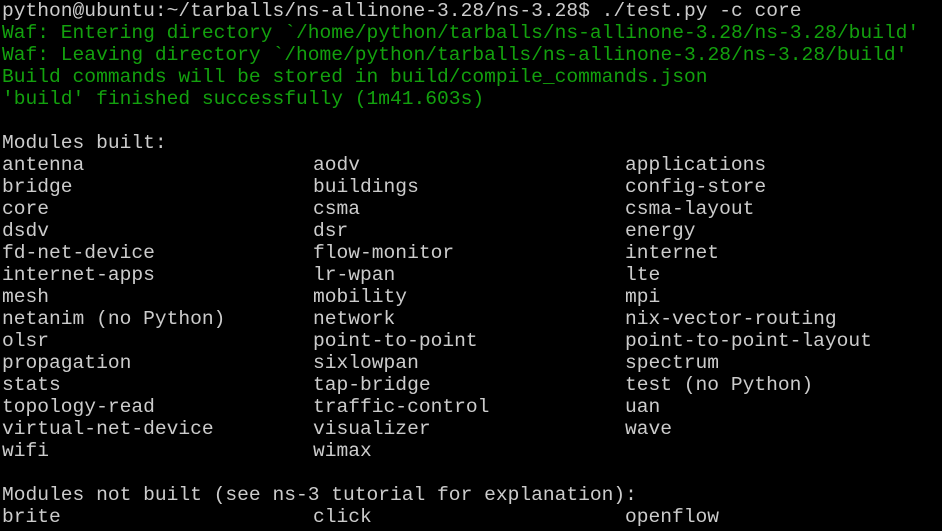 The height and width of the screenshot is (531, 942). What do you see at coordinates (331, 231) in the screenshot?
I see `module-name: dsr` at bounding box center [331, 231].